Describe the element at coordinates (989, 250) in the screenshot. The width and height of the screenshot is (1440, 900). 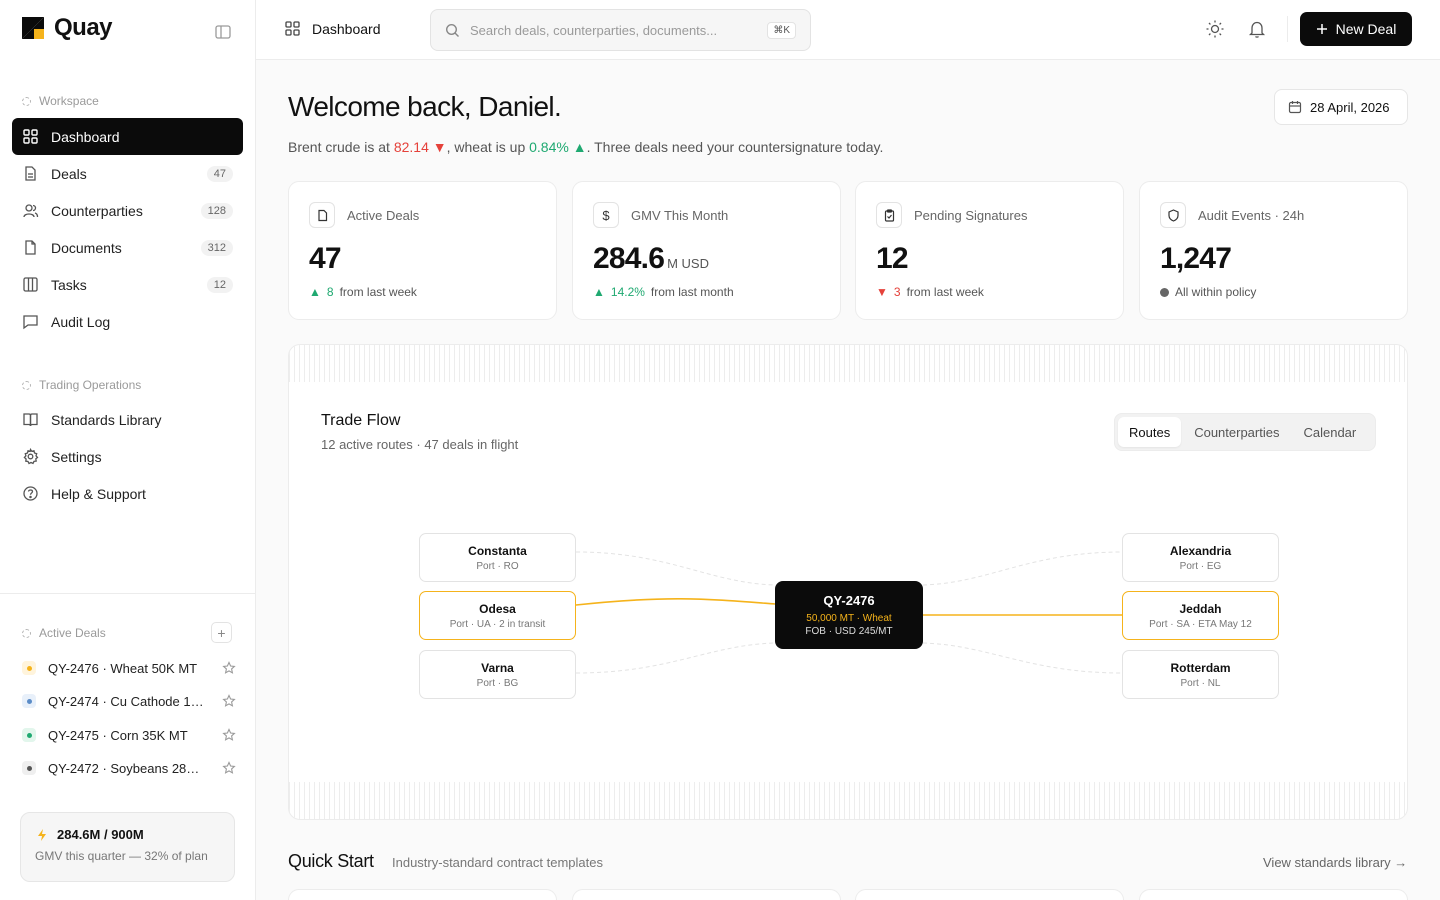
I see `stat-card-pending-signatures: Pending Signatures 12 ▼ 3 from last week` at that location.